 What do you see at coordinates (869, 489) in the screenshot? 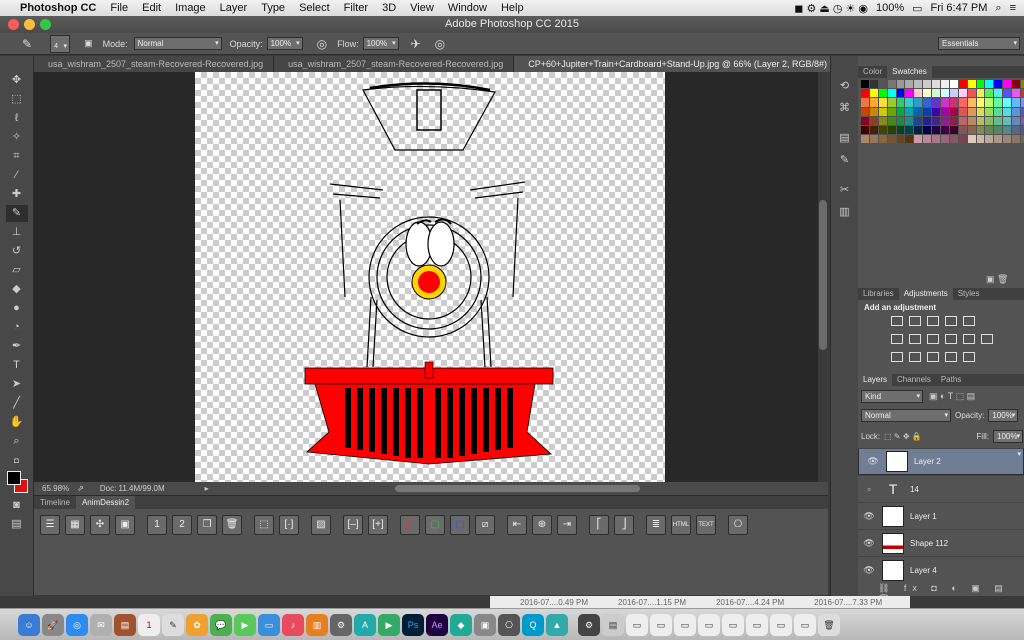
I see `visibility-off-icon: ▫` at bounding box center [869, 489].